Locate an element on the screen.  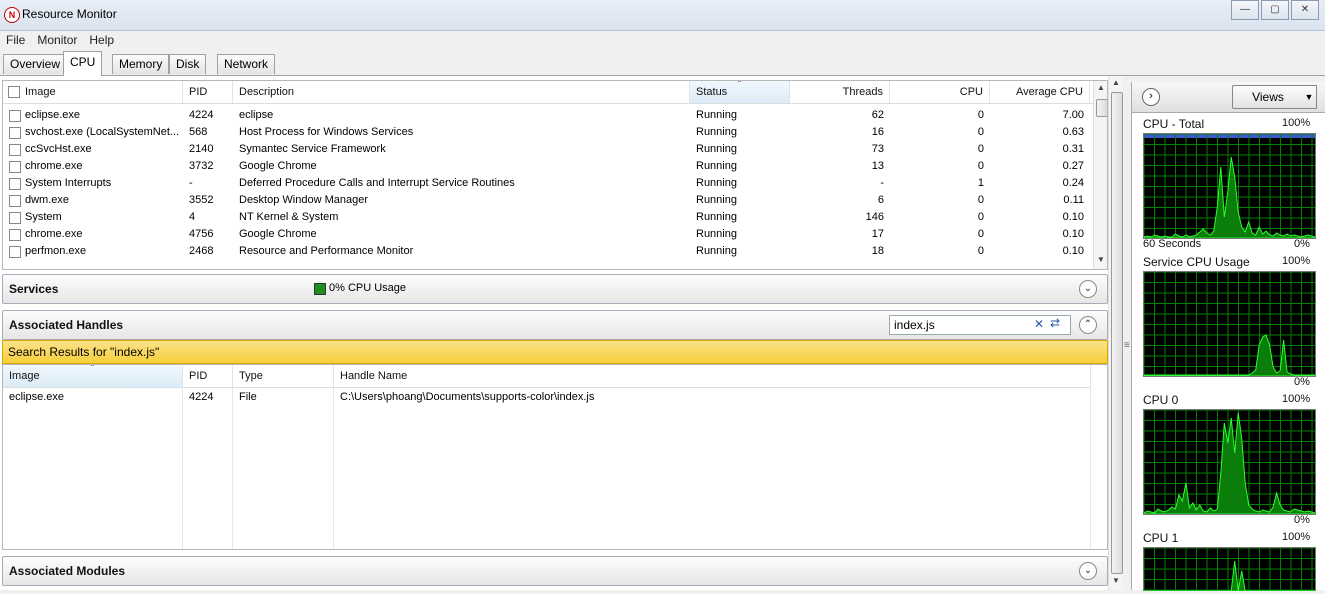
main-scroll-up-icon: ▲ is located at coordinates (1116, 82).